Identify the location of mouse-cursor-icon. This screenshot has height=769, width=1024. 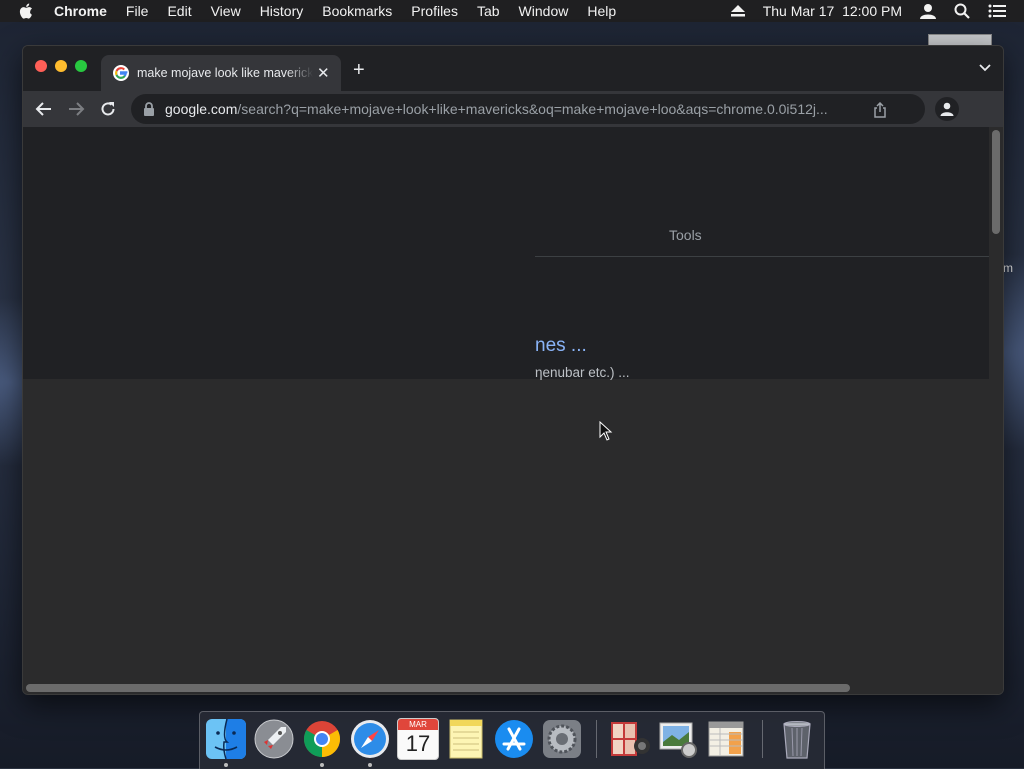
(606, 431).